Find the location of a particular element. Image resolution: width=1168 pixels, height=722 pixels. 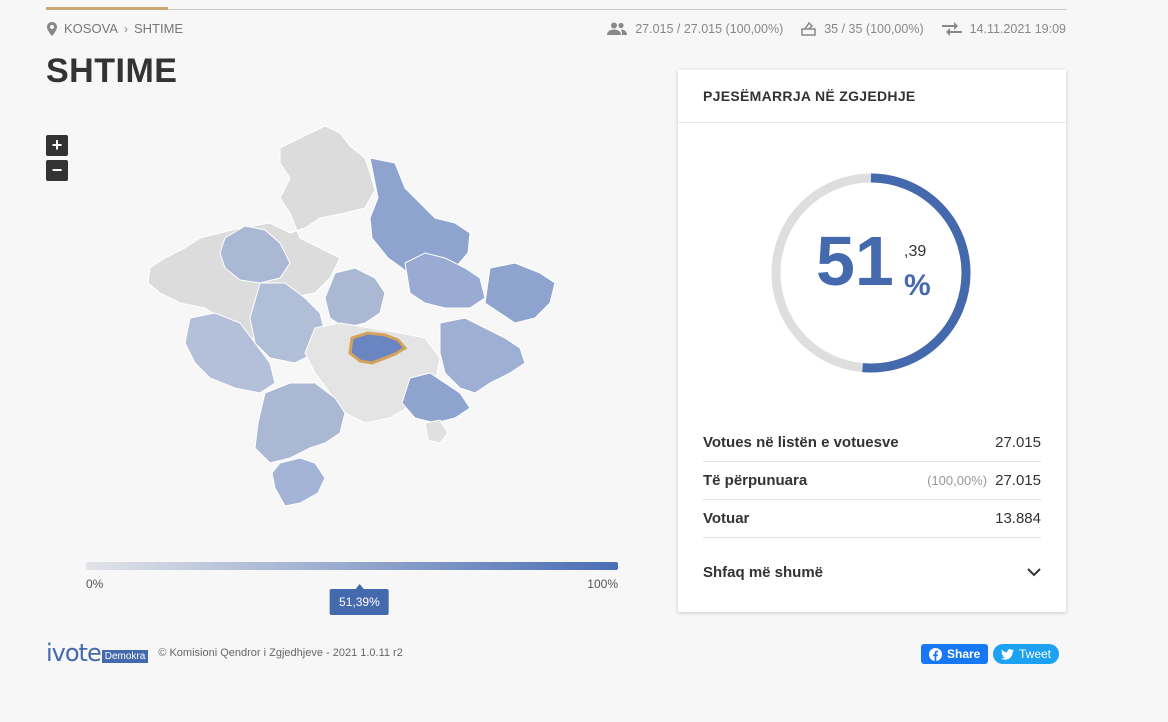

show-more-button: Shfaq më shumë is located at coordinates (872, 572).